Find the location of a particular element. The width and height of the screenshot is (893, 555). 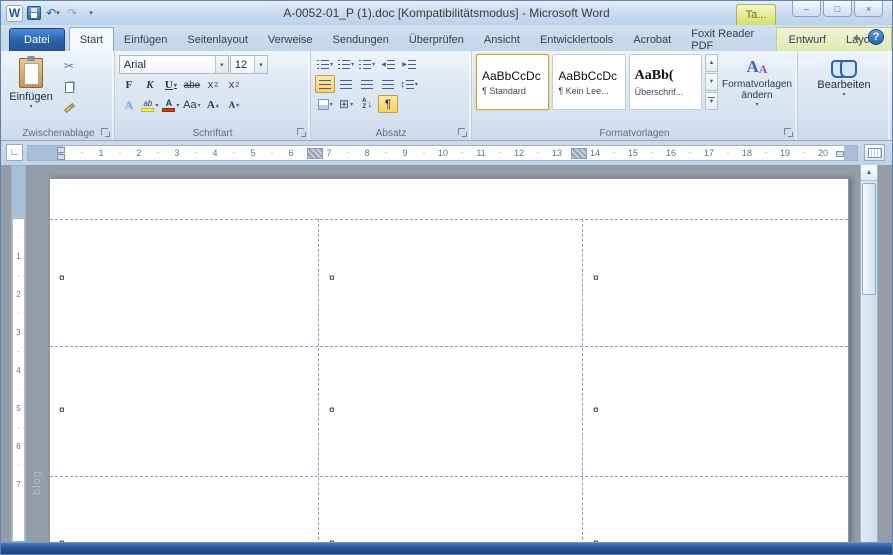

tab-datei: Datei is located at coordinates (37, 39).